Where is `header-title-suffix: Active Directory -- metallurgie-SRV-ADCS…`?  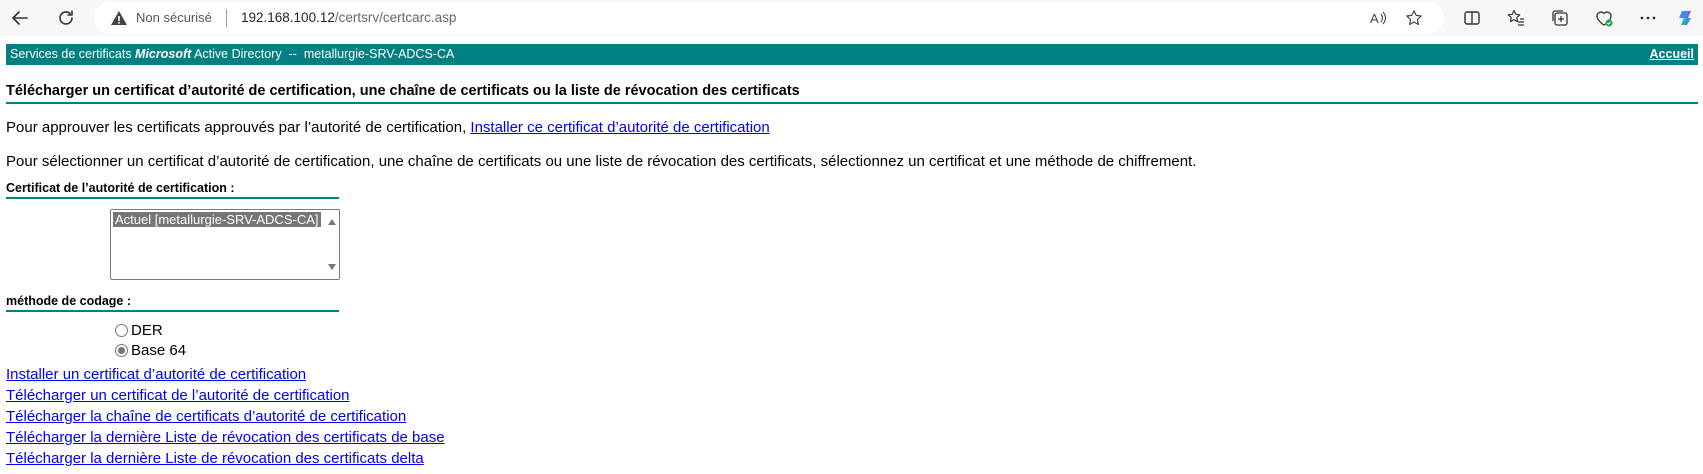 header-title-suffix: Active Directory -- metallurgie-SRV-ADCS… is located at coordinates (323, 54).